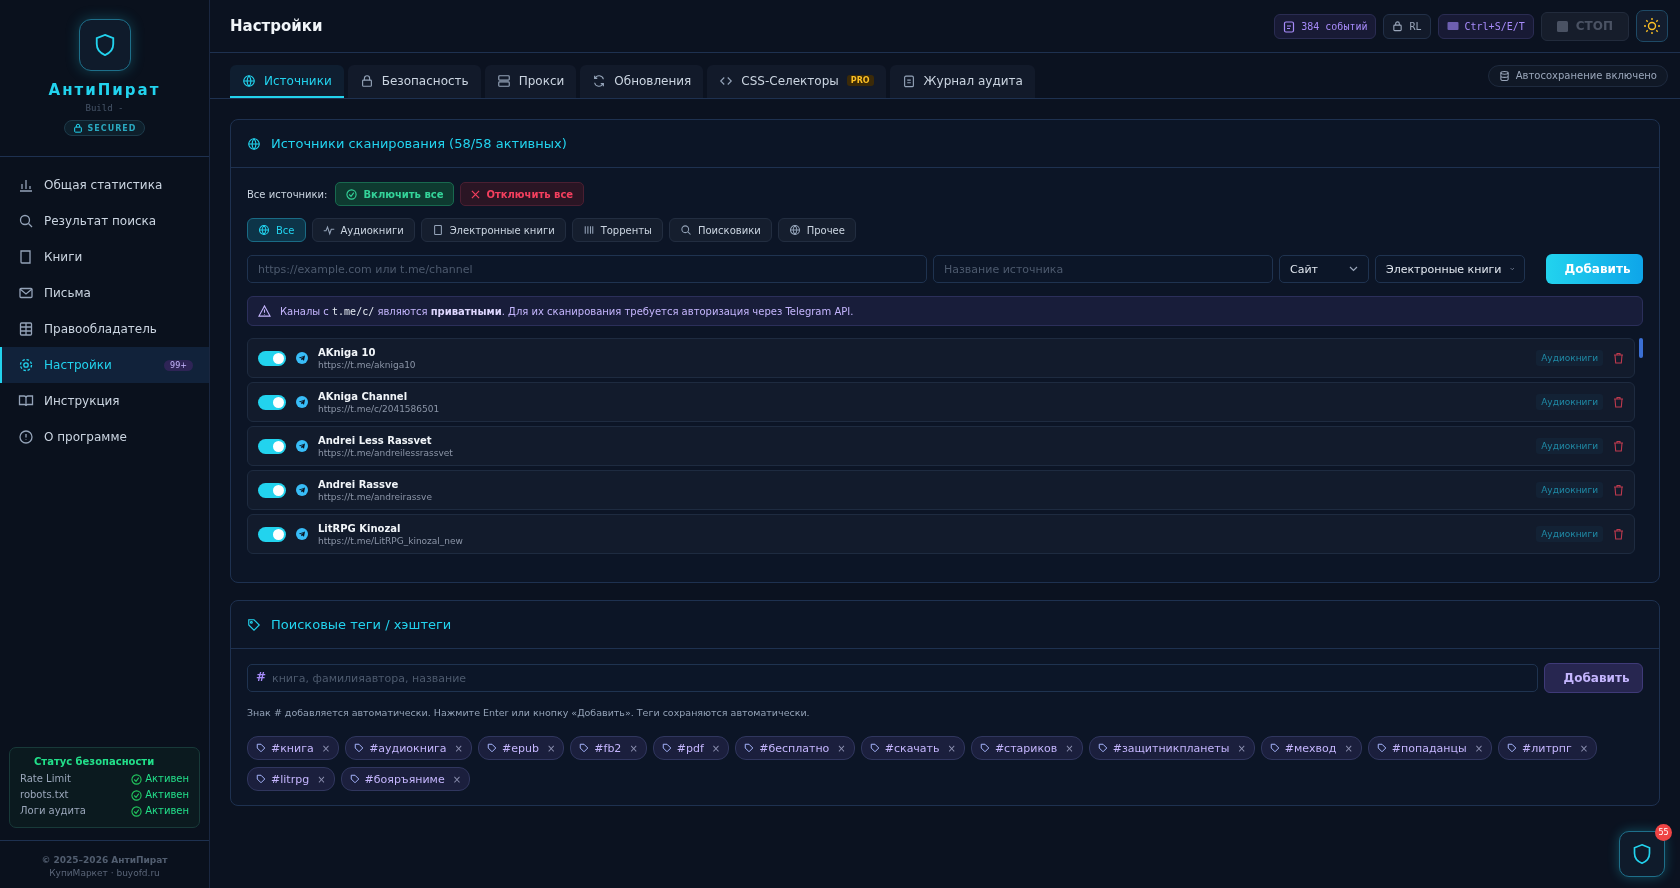  What do you see at coordinates (476, 194) in the screenshot?
I see `close-icon` at bounding box center [476, 194].